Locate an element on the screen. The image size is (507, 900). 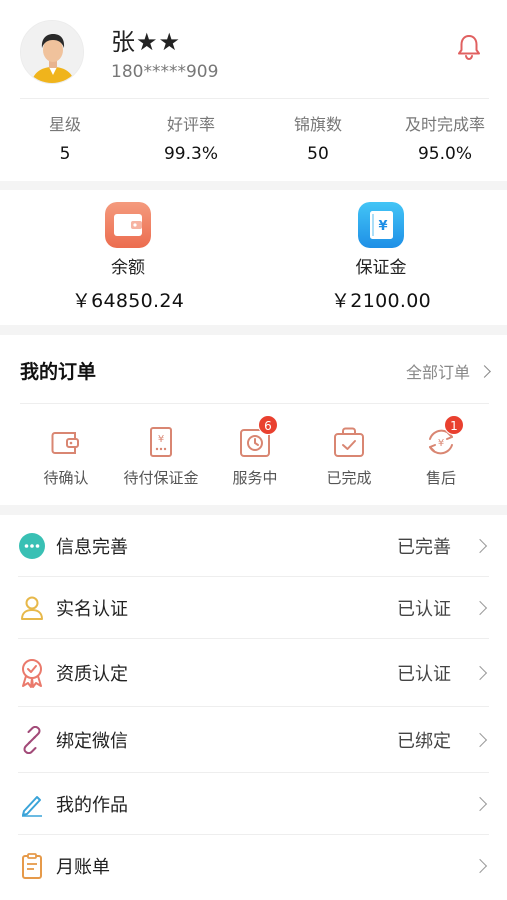
avatar is located at coordinates (52, 52).